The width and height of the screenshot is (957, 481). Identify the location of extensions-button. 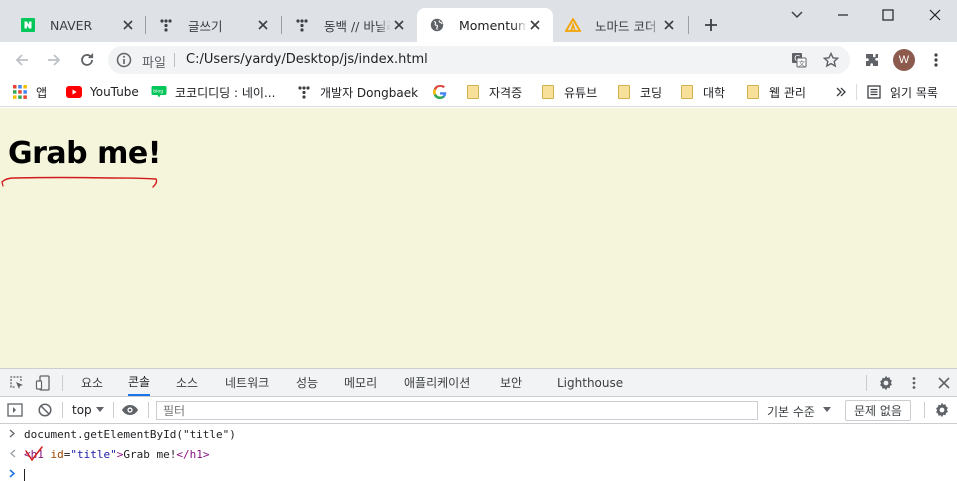
(872, 60).